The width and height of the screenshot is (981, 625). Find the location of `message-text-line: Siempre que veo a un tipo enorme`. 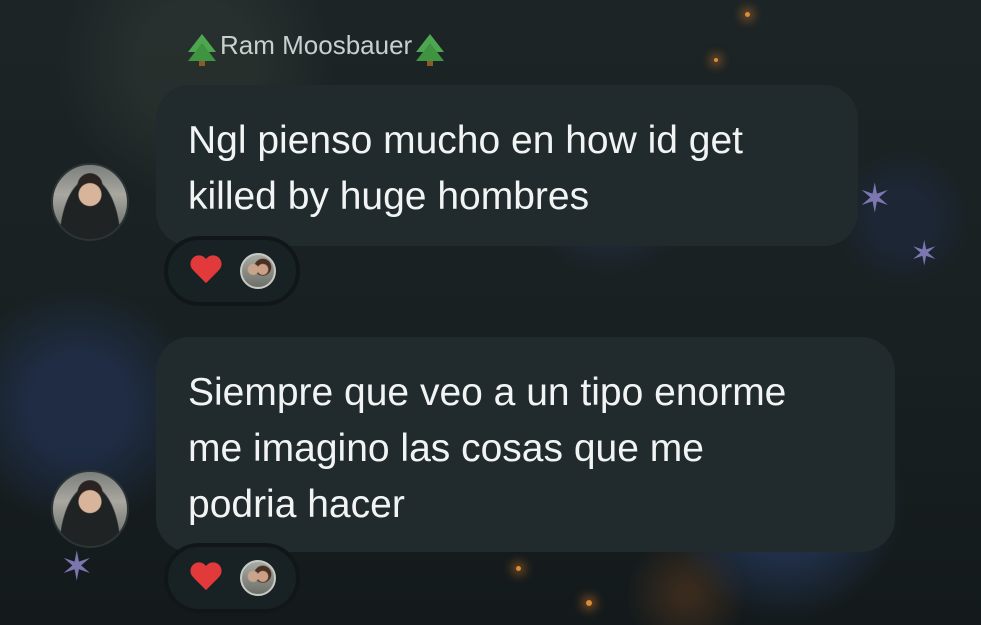

message-text-line: Siempre que veo a un tipo enorme is located at coordinates (487, 392).